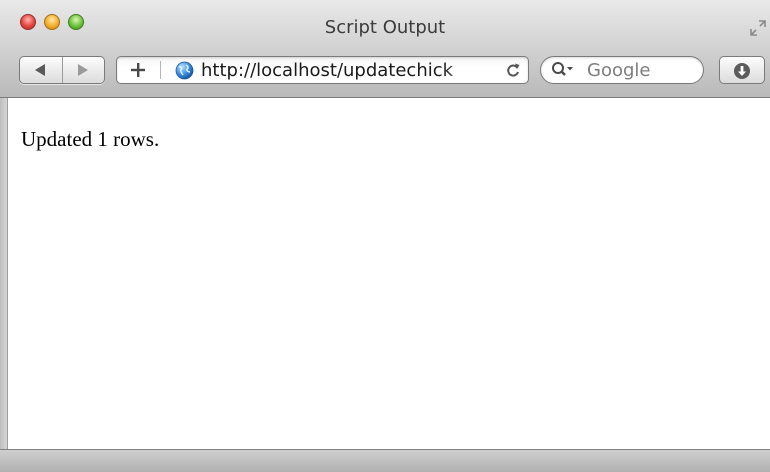 The width and height of the screenshot is (770, 472). Describe the element at coordinates (758, 28) in the screenshot. I see `fullscreen-icon` at that location.